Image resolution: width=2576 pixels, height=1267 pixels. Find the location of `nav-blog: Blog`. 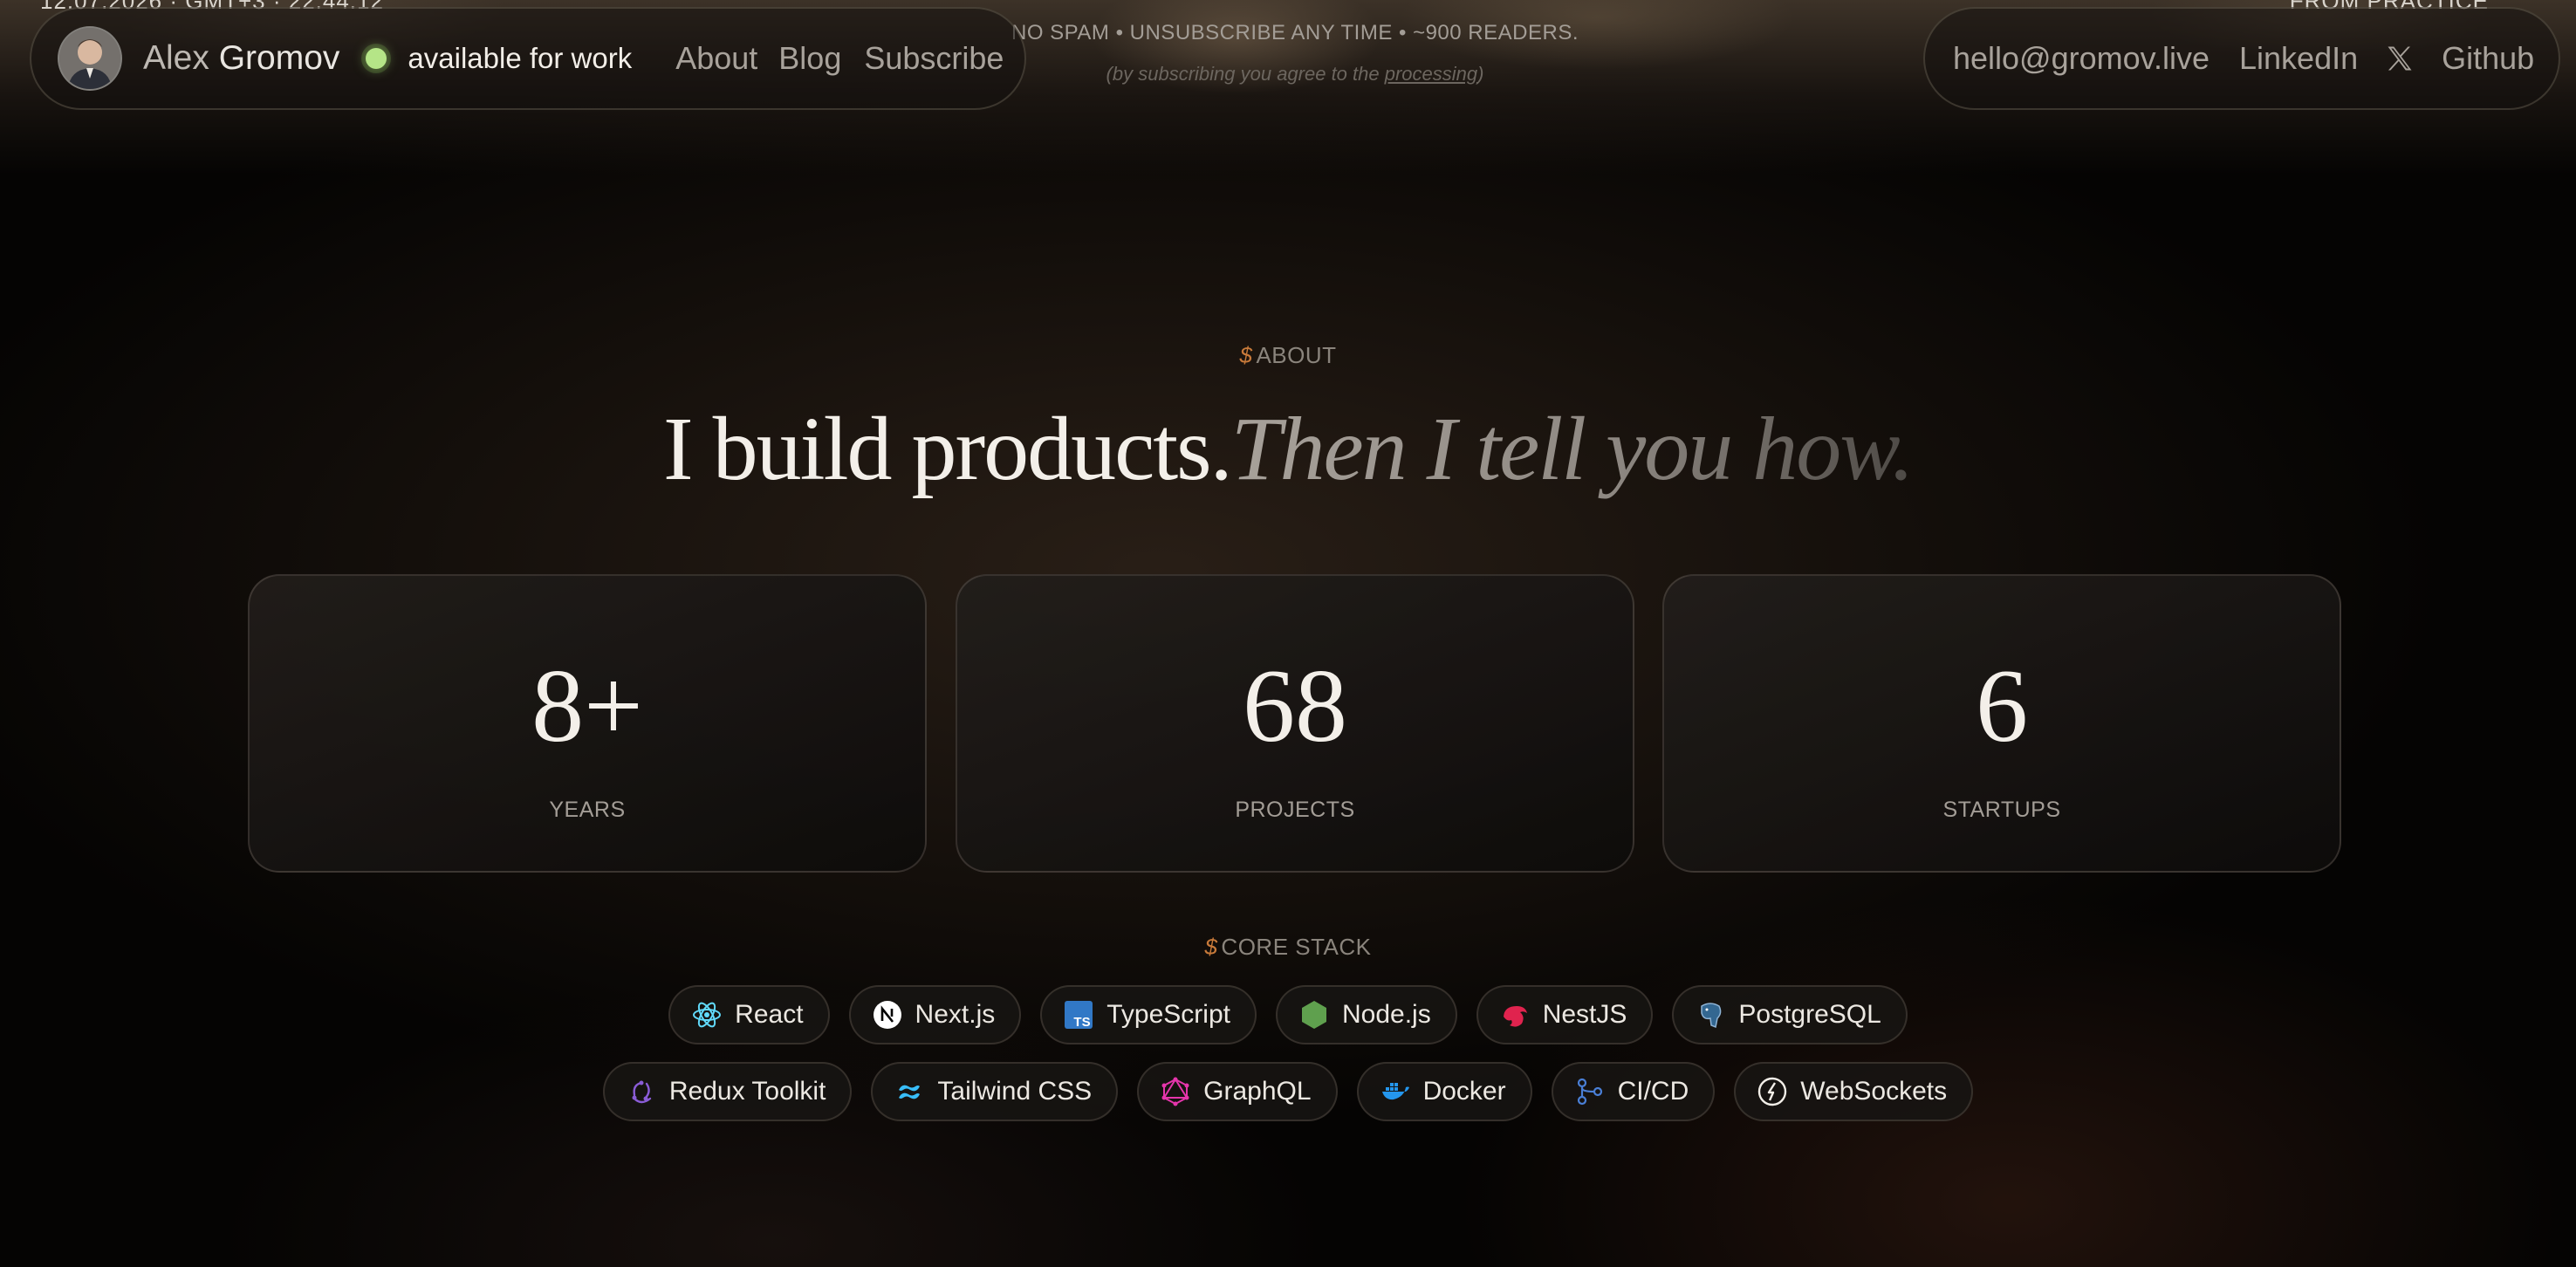

nav-blog: Blog is located at coordinates (809, 58).